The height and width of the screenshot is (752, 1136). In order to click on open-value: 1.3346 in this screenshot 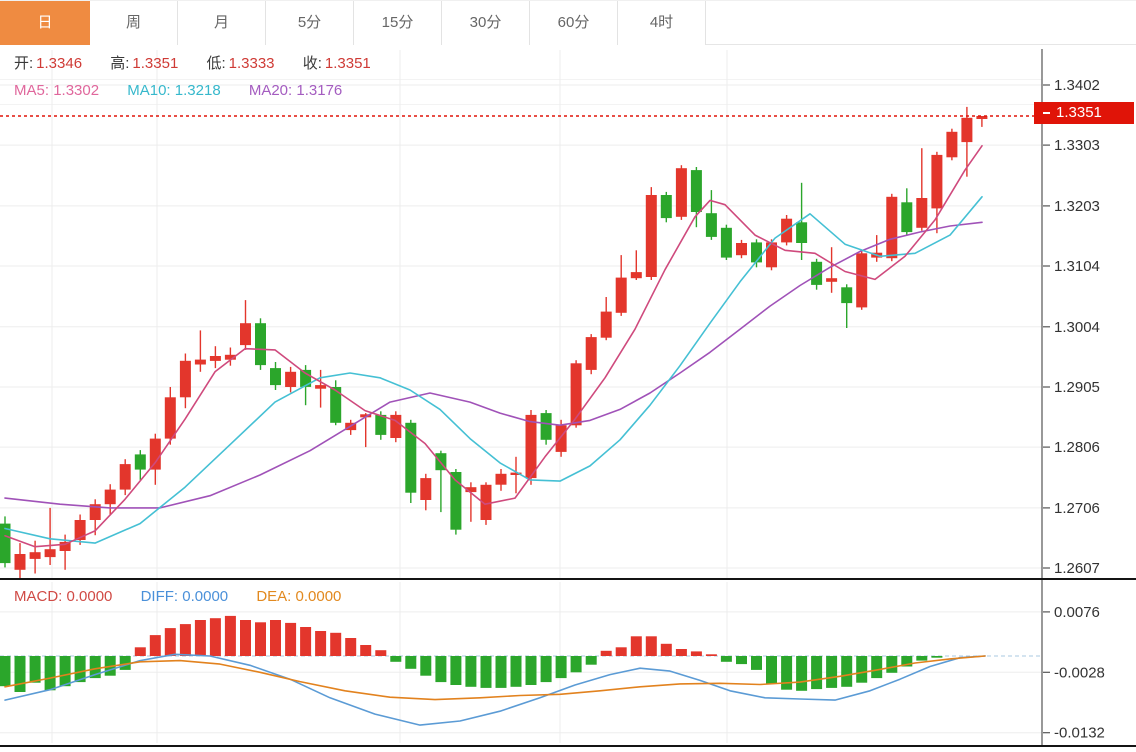, I will do `click(59, 63)`.